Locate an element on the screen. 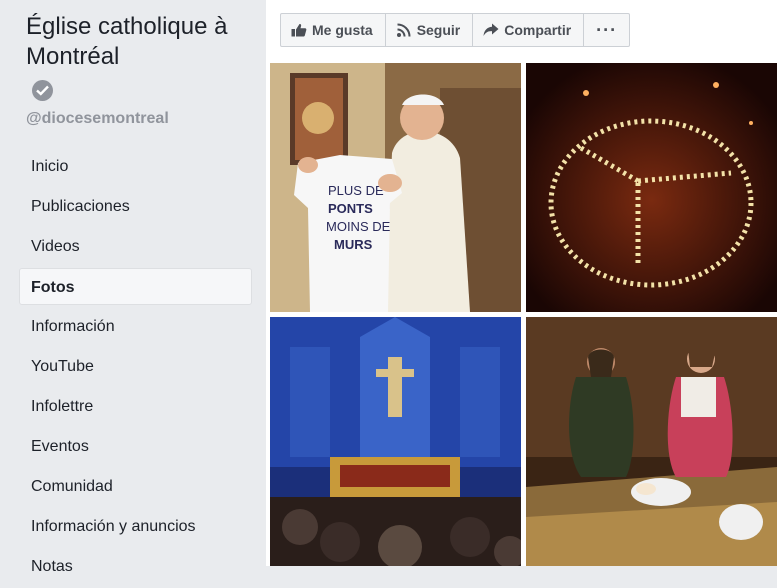 The image size is (777, 588). sidebar-item-informacion-anuncios: Información y anuncios is located at coordinates (135, 526).